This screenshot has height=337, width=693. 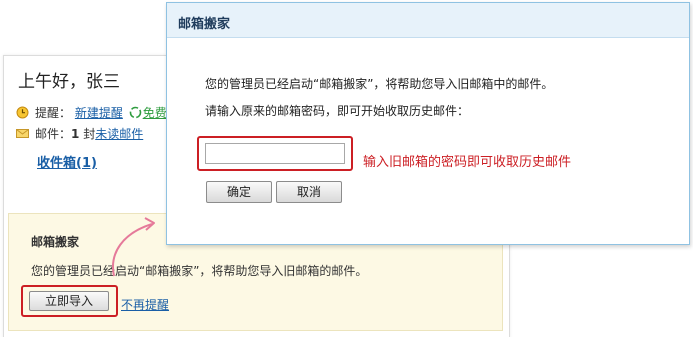 I want to click on new-reminder-link: 新建提醒, so click(x=99, y=113).